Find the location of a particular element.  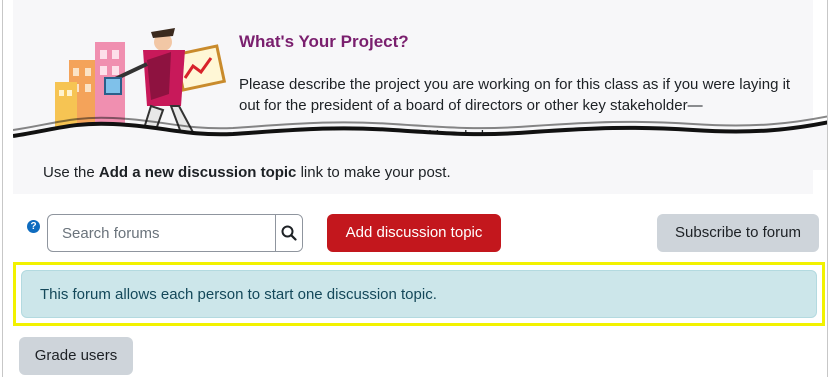

search-input is located at coordinates (161, 233).